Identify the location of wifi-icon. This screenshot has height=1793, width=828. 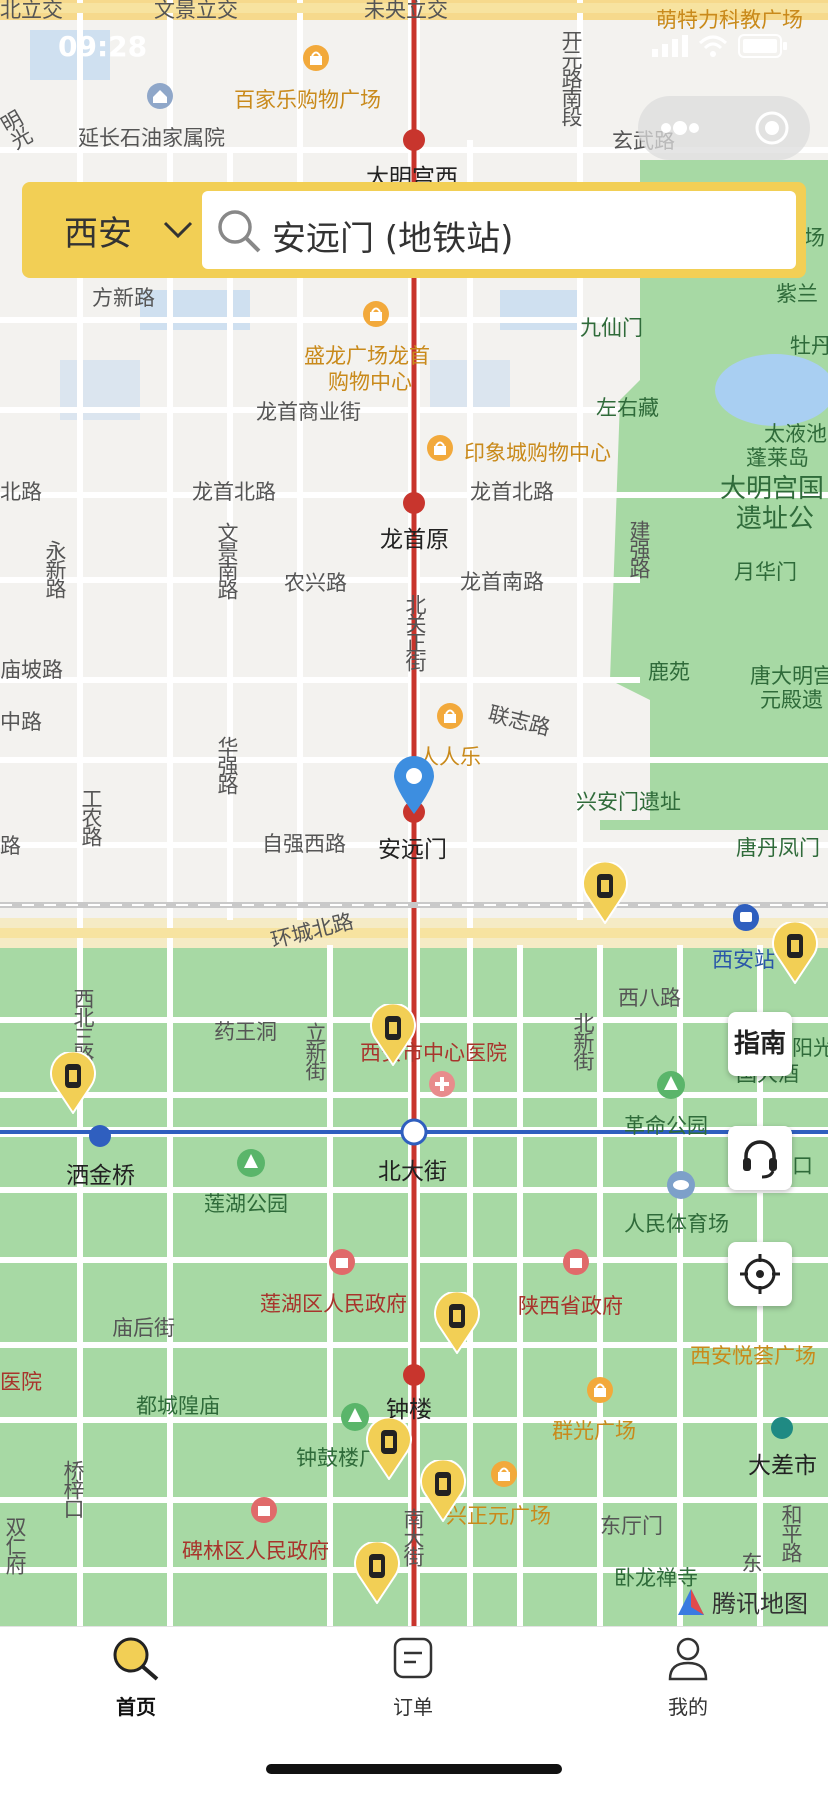
(713, 46).